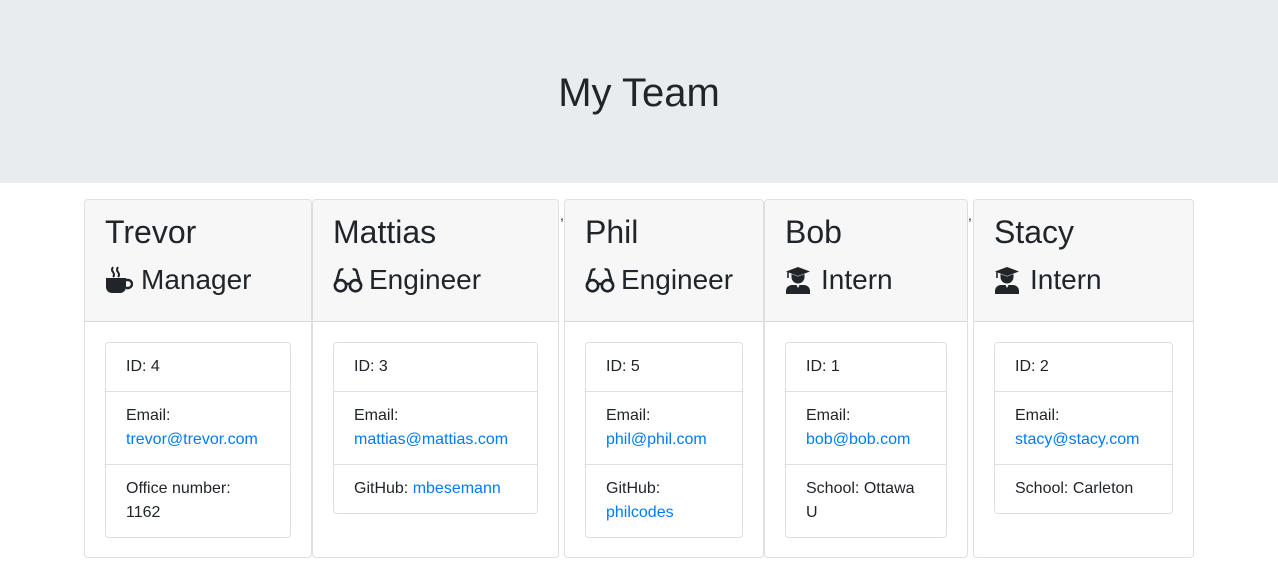 This screenshot has height=567, width=1278. I want to click on card-header: Bob Intern, so click(866, 261).